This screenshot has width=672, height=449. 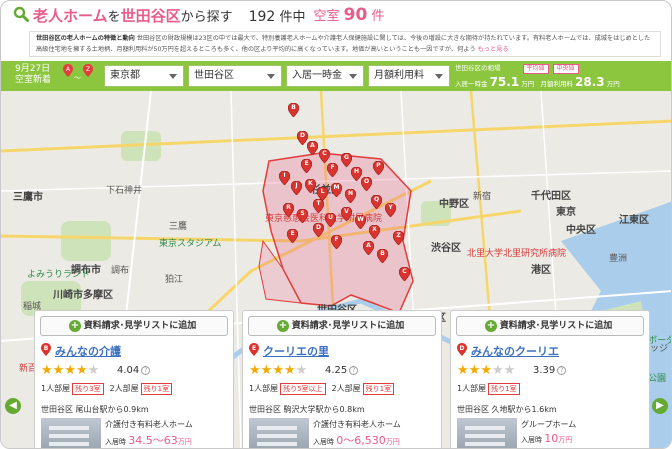 I want to click on map-pin-letter: G, so click(x=346, y=157).